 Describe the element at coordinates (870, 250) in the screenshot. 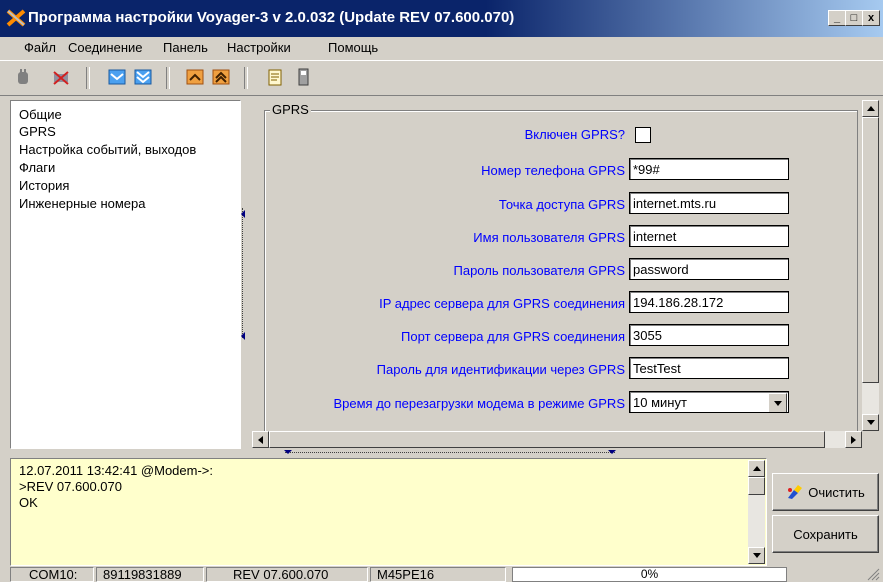

I see `vertical-scroll-thumb` at that location.